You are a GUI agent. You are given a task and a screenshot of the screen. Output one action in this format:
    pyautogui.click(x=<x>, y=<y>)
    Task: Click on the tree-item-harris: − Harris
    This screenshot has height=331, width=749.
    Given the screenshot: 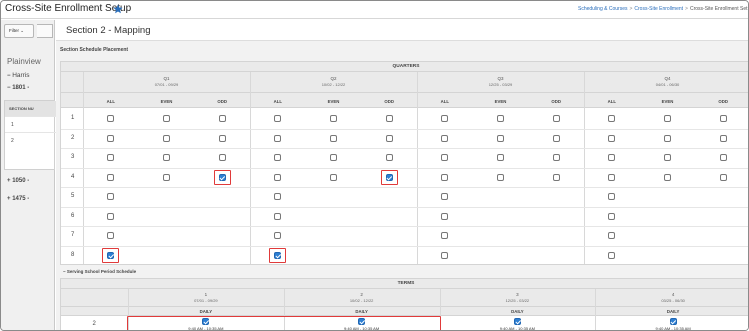 What is the action you would take?
    pyautogui.click(x=18, y=75)
    